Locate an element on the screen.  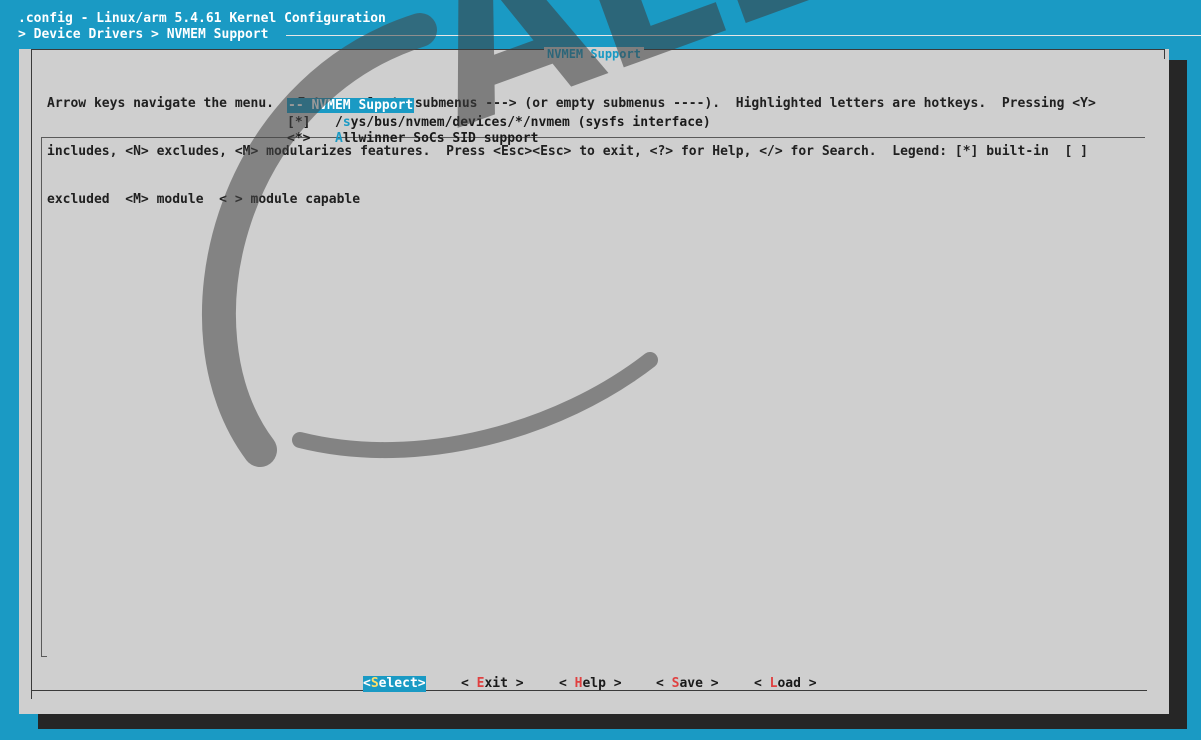
exit-bracket: < is located at coordinates (469, 683).